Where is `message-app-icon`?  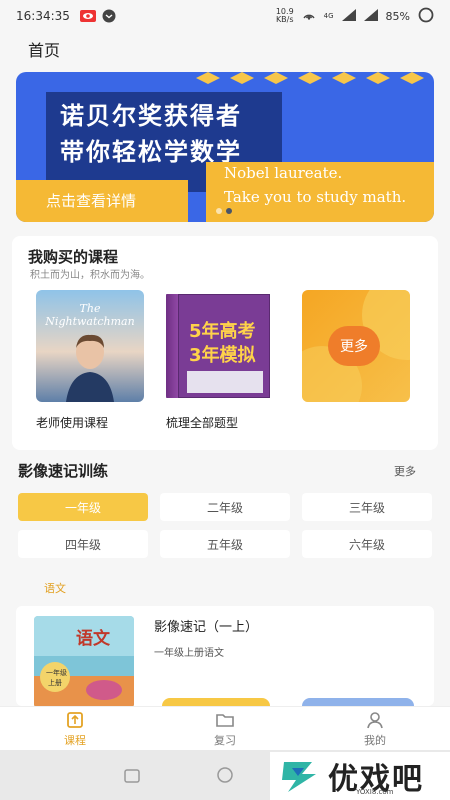
message-app-icon is located at coordinates (110, 16).